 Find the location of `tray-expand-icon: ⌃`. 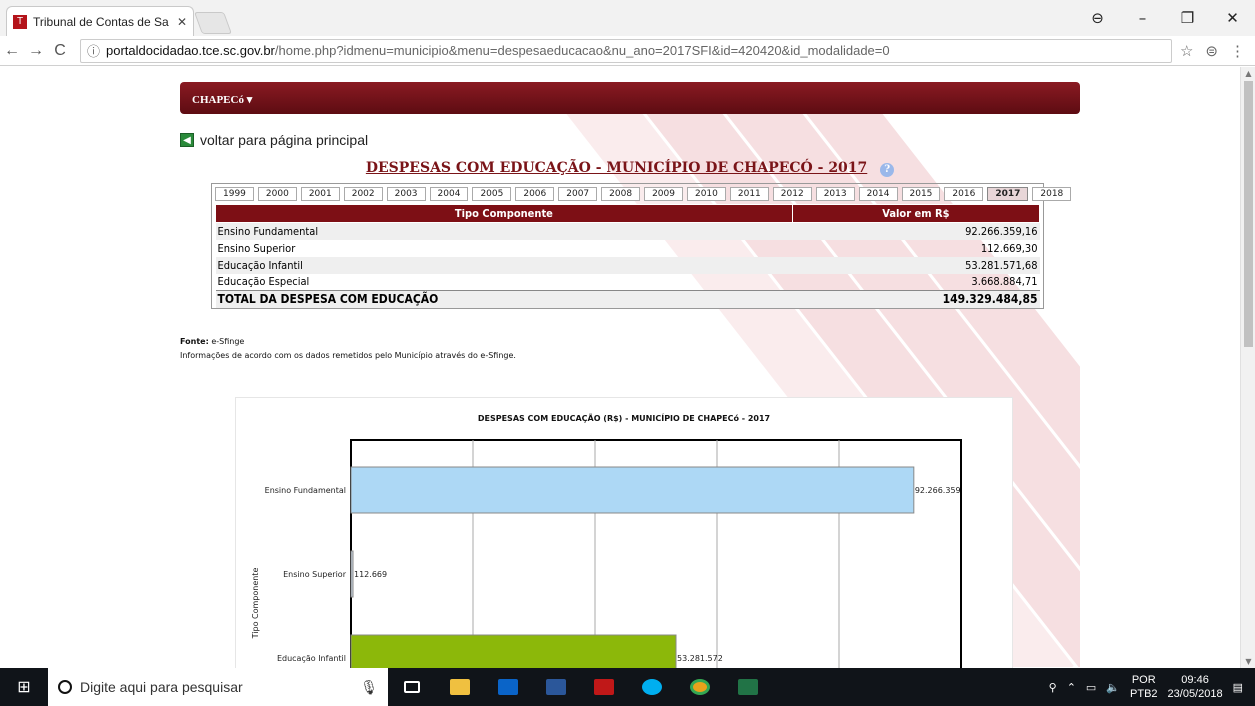

tray-expand-icon: ⌃ is located at coordinates (1071, 687).